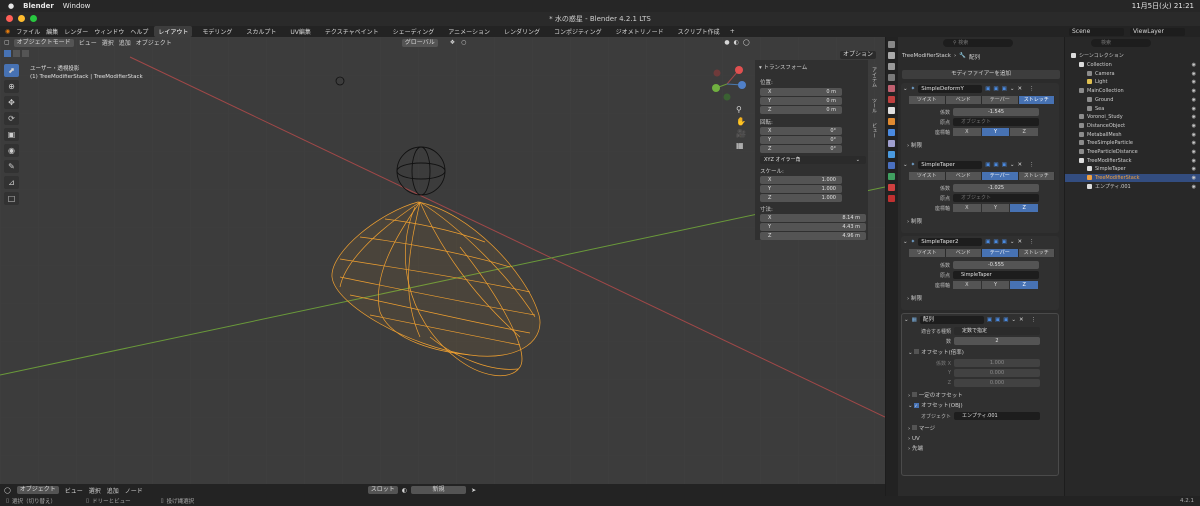 Image resolution: width=1200 pixels, height=506 pixels. I want to click on minimize-window-icon, so click(21, 18).